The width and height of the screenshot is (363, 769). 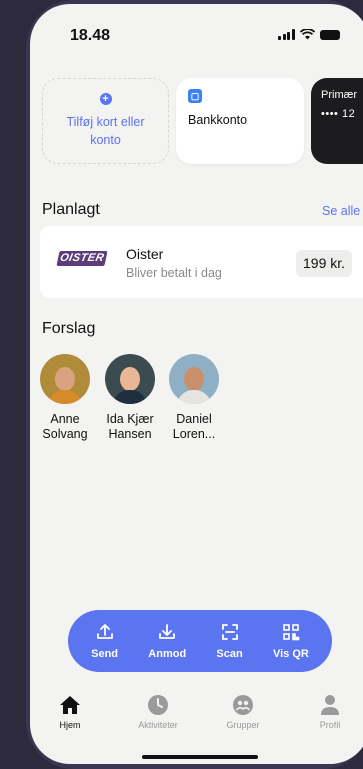 I want to click on planned-title: Planlagt, so click(x=71, y=209).